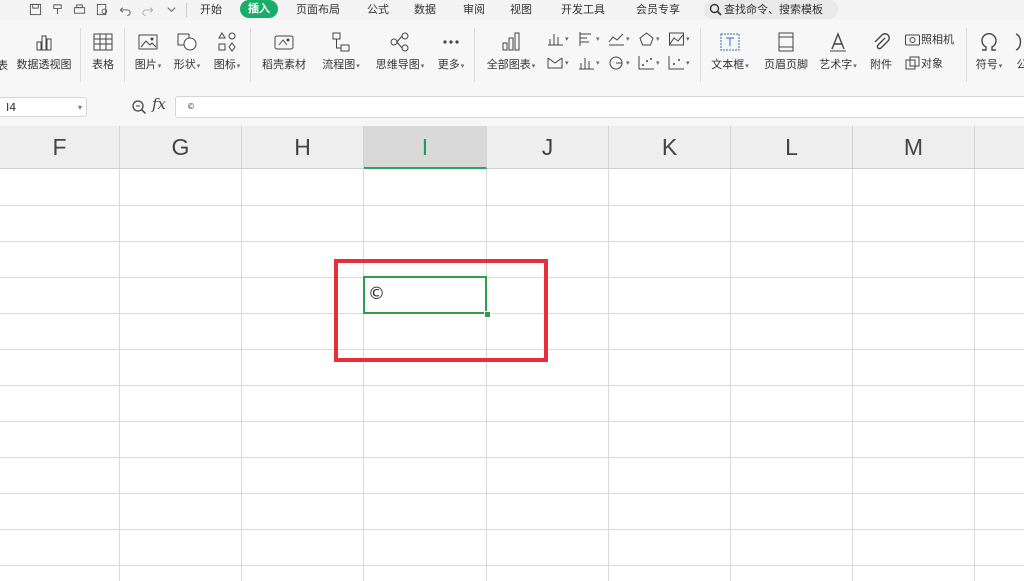  Describe the element at coordinates (211, 10) in the screenshot. I see `tab-start: 开始` at that location.